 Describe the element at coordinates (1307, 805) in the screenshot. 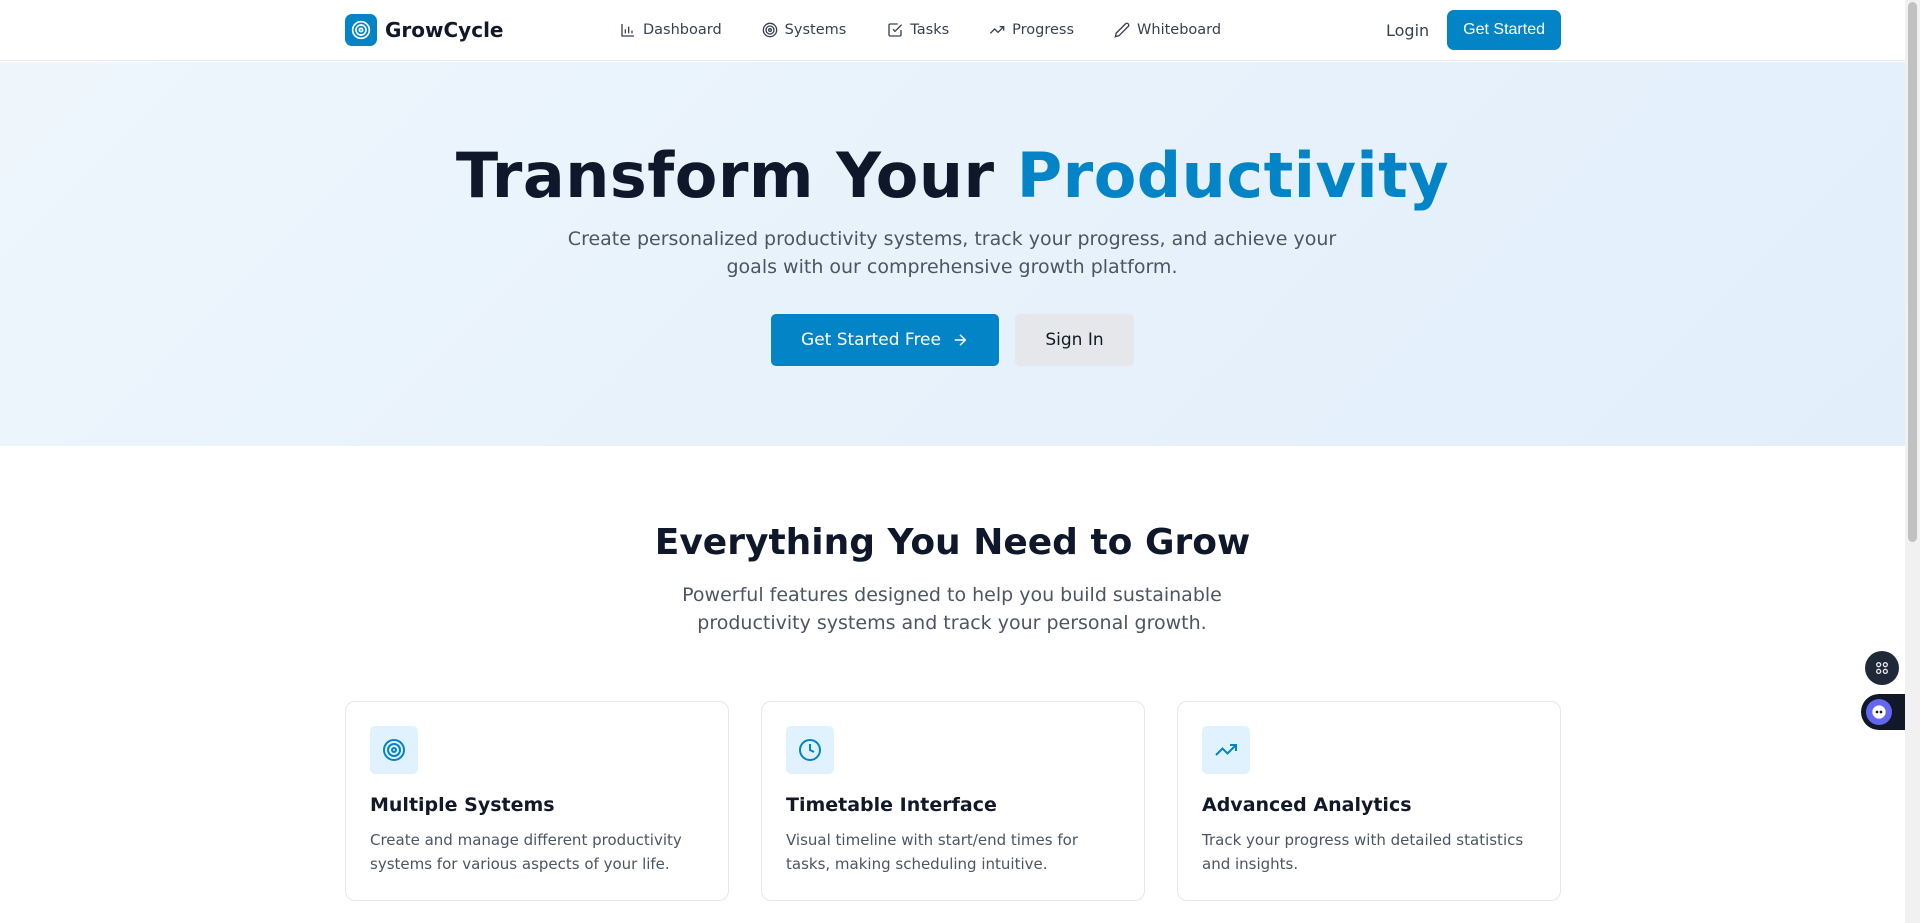

I see `feature-card-title: Advanced Analytics` at that location.